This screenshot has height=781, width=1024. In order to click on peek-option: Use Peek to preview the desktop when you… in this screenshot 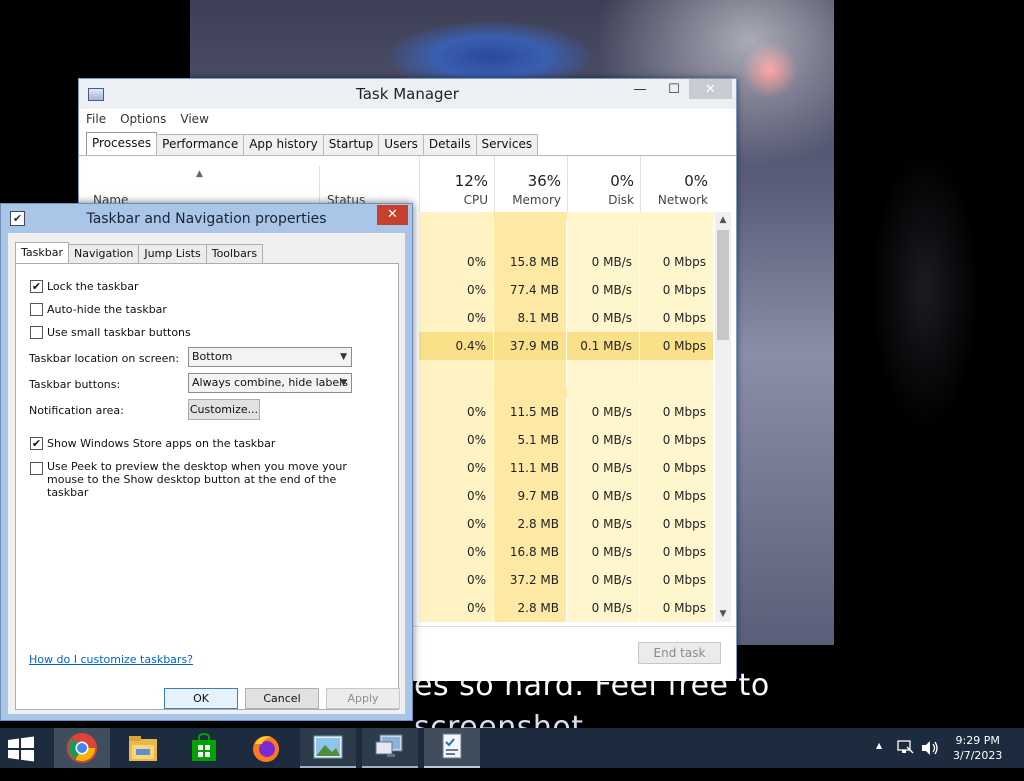, I will do `click(205, 479)`.